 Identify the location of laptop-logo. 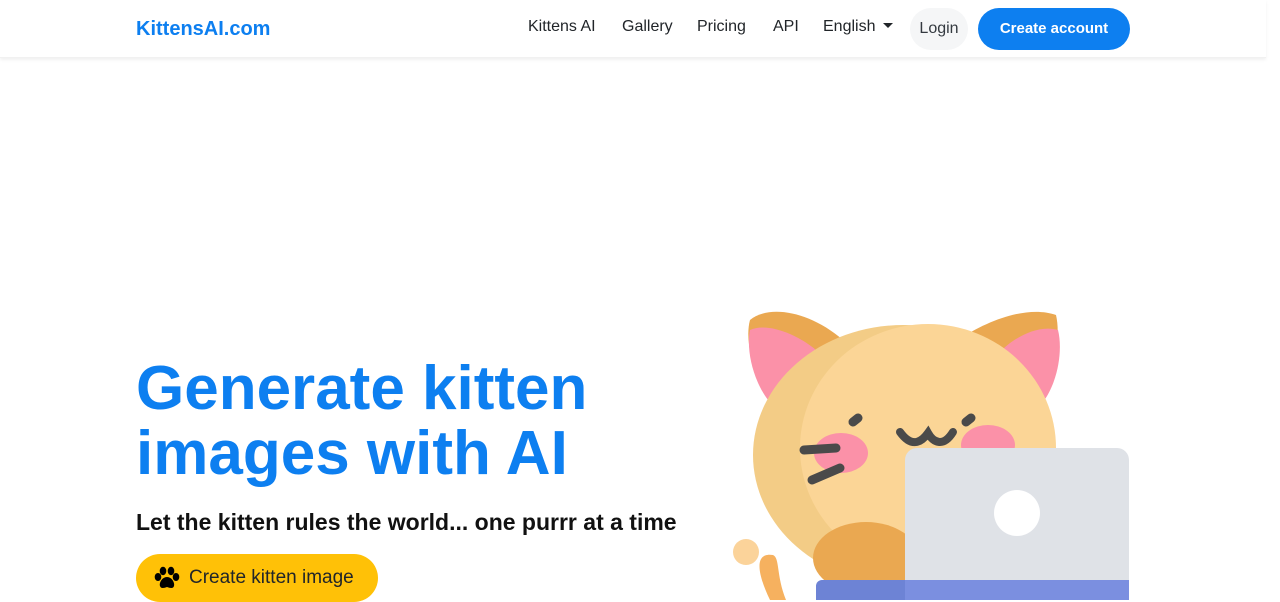
(1017, 513).